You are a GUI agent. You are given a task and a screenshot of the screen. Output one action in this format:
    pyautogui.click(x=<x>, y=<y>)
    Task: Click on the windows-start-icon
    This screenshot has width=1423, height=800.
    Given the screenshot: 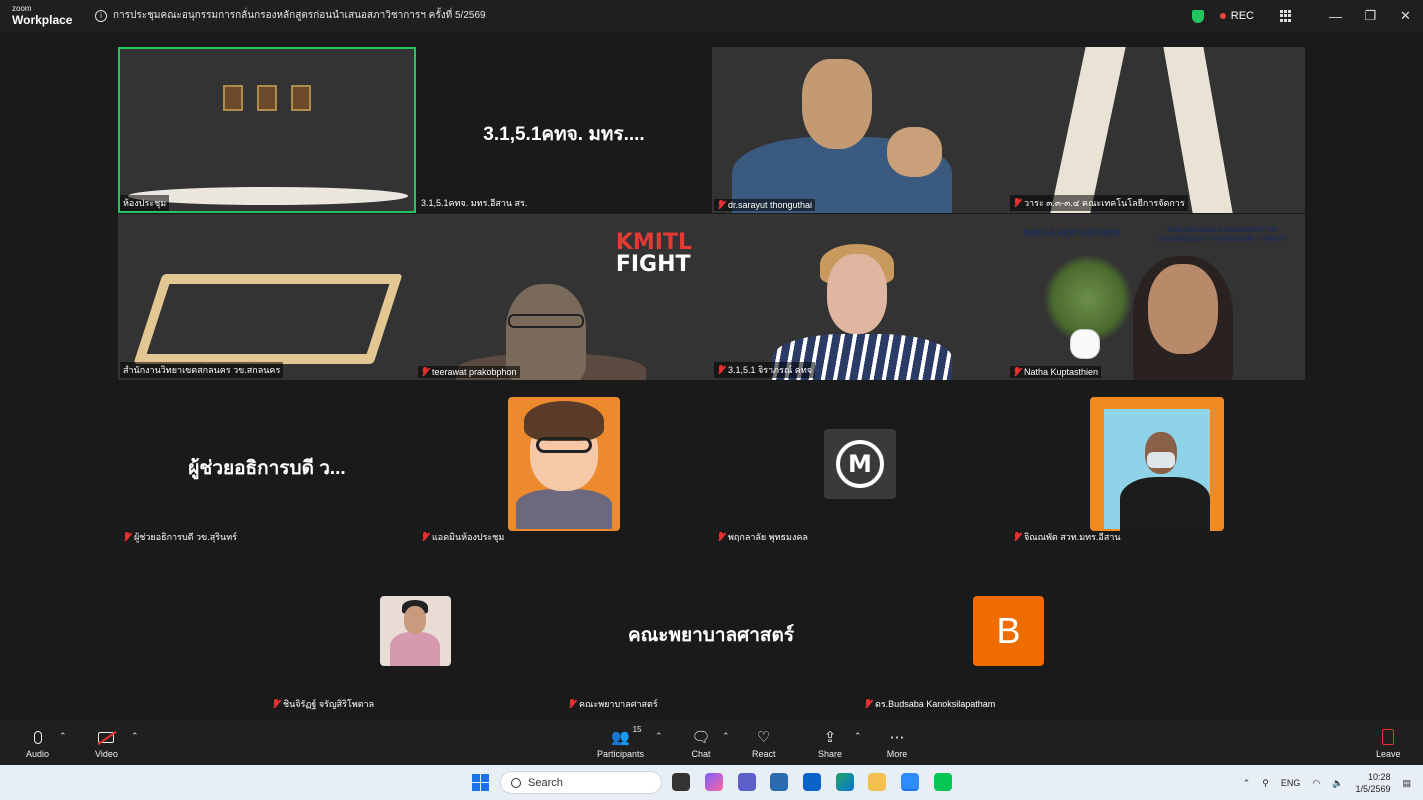 What is the action you would take?
    pyautogui.click(x=480, y=782)
    